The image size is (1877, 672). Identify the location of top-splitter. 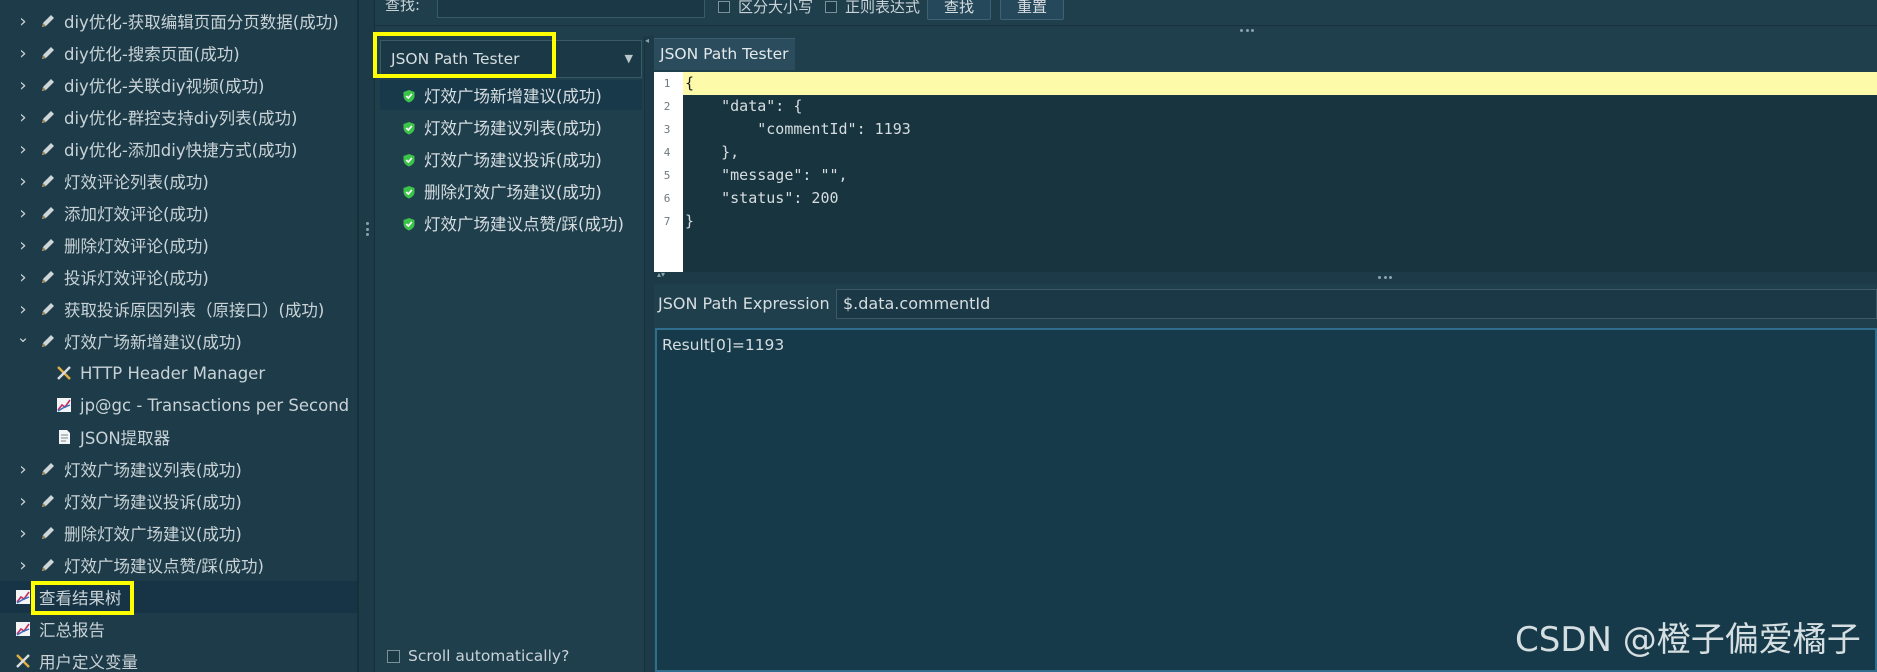
(1126, 31).